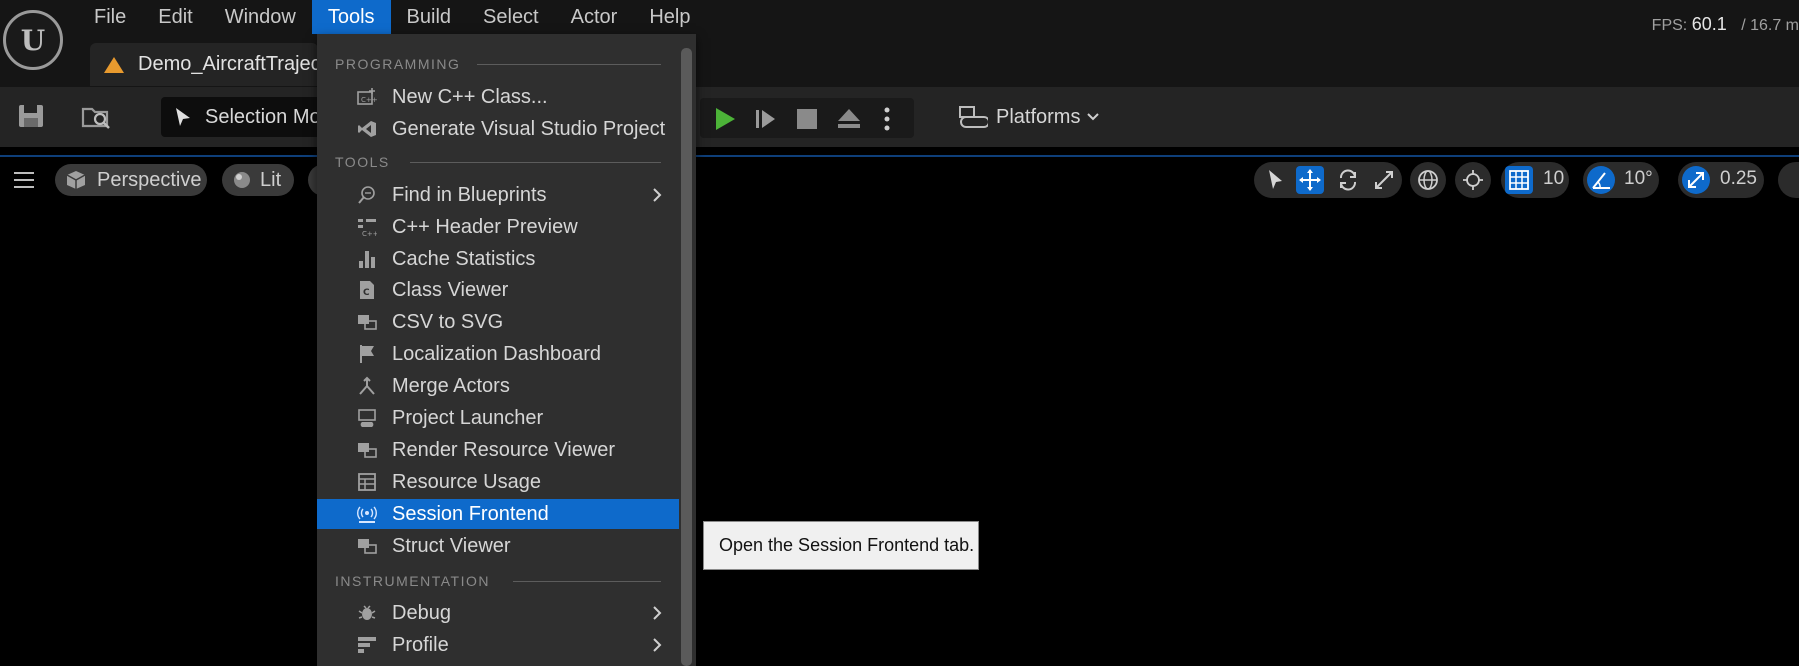 The height and width of the screenshot is (666, 1799). I want to click on menu-item-class-viewer: C Class Viewer, so click(498, 290).